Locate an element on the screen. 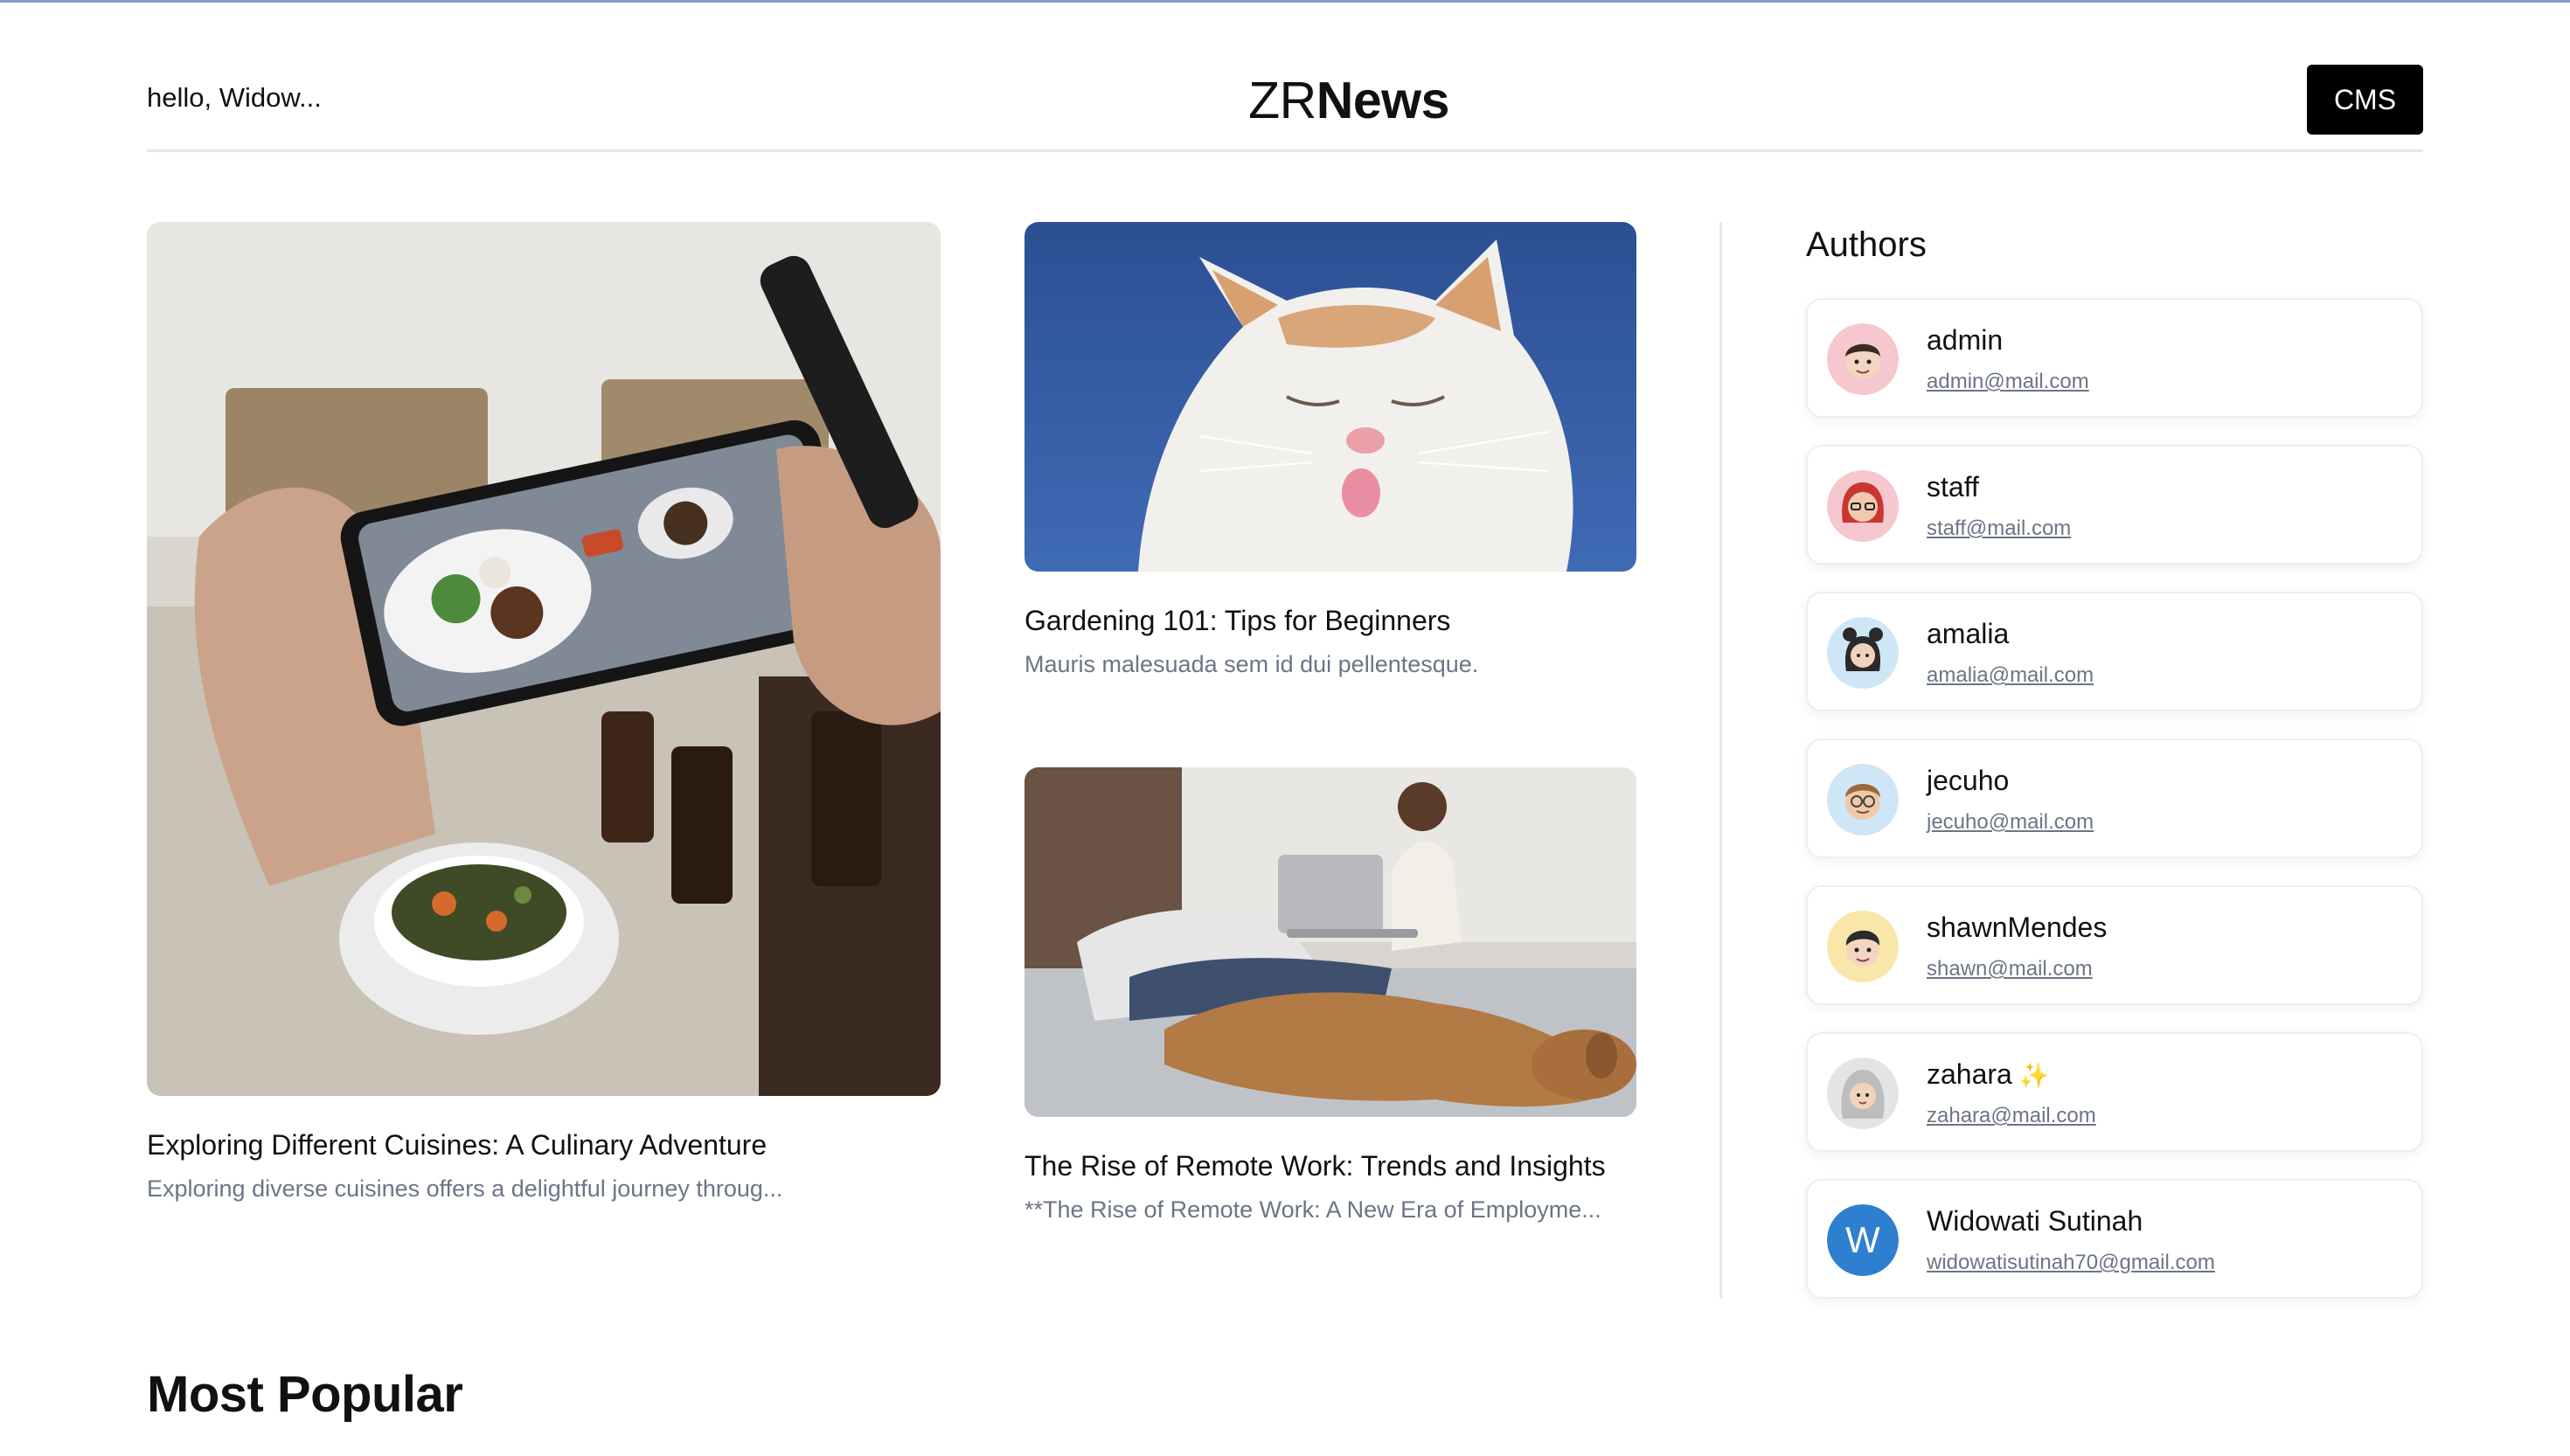 This screenshot has height=1456, width=2570. sparkle-icon: ✨ is located at coordinates (2034, 1075).